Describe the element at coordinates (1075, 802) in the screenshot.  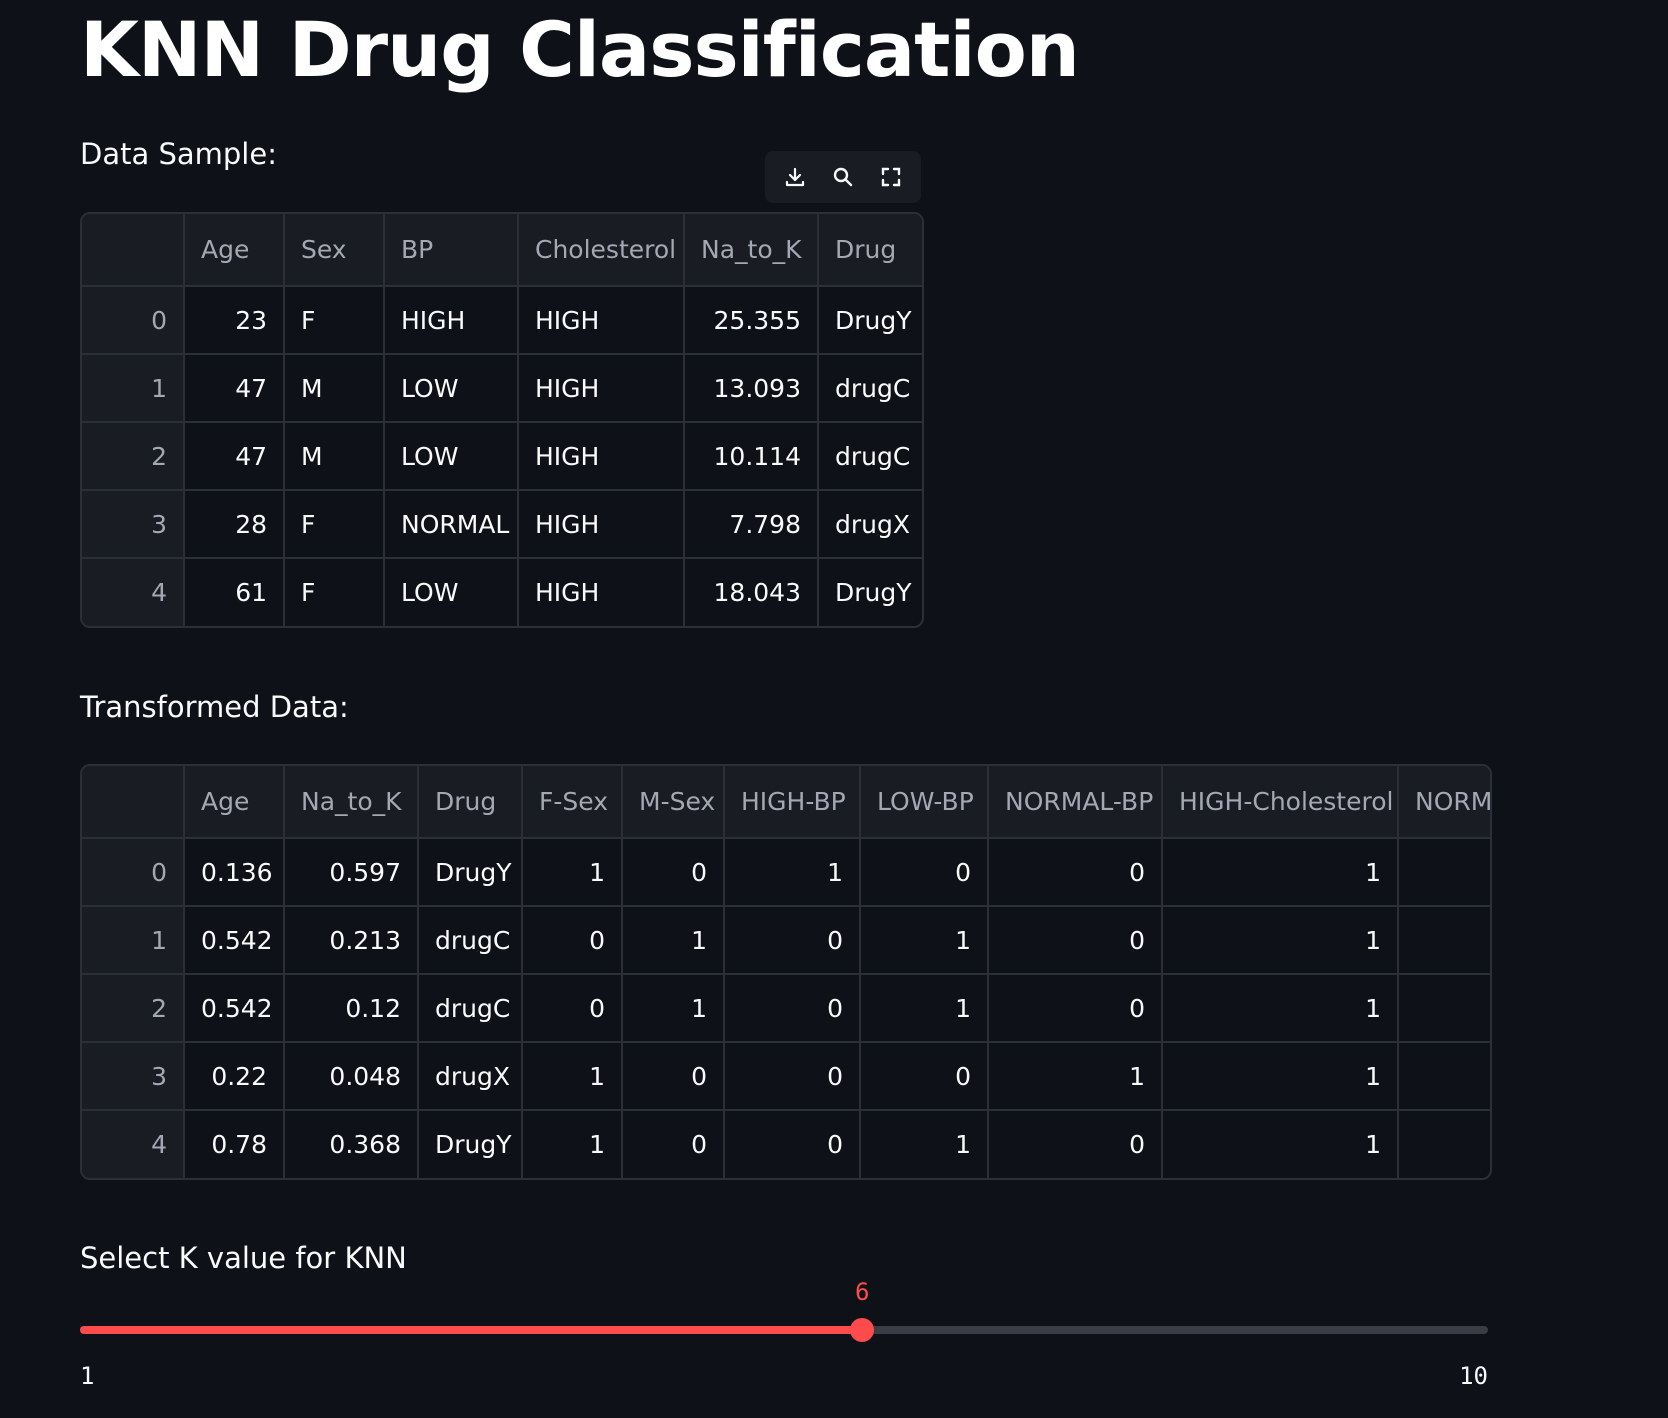
I see `column-header: NORMAL-BP` at that location.